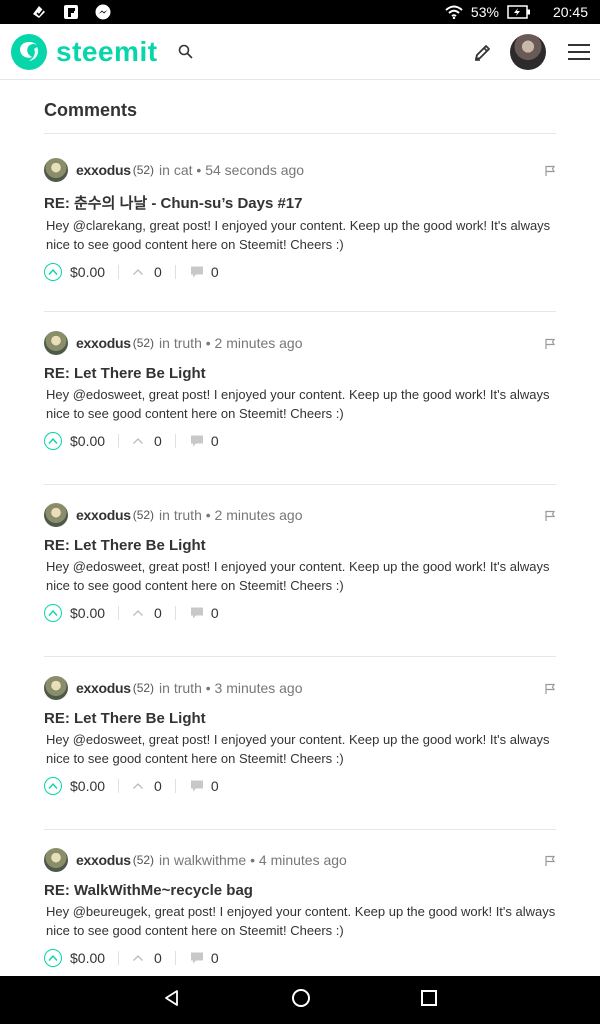 The image size is (600, 1024). I want to click on pencil-icon, so click(483, 52).